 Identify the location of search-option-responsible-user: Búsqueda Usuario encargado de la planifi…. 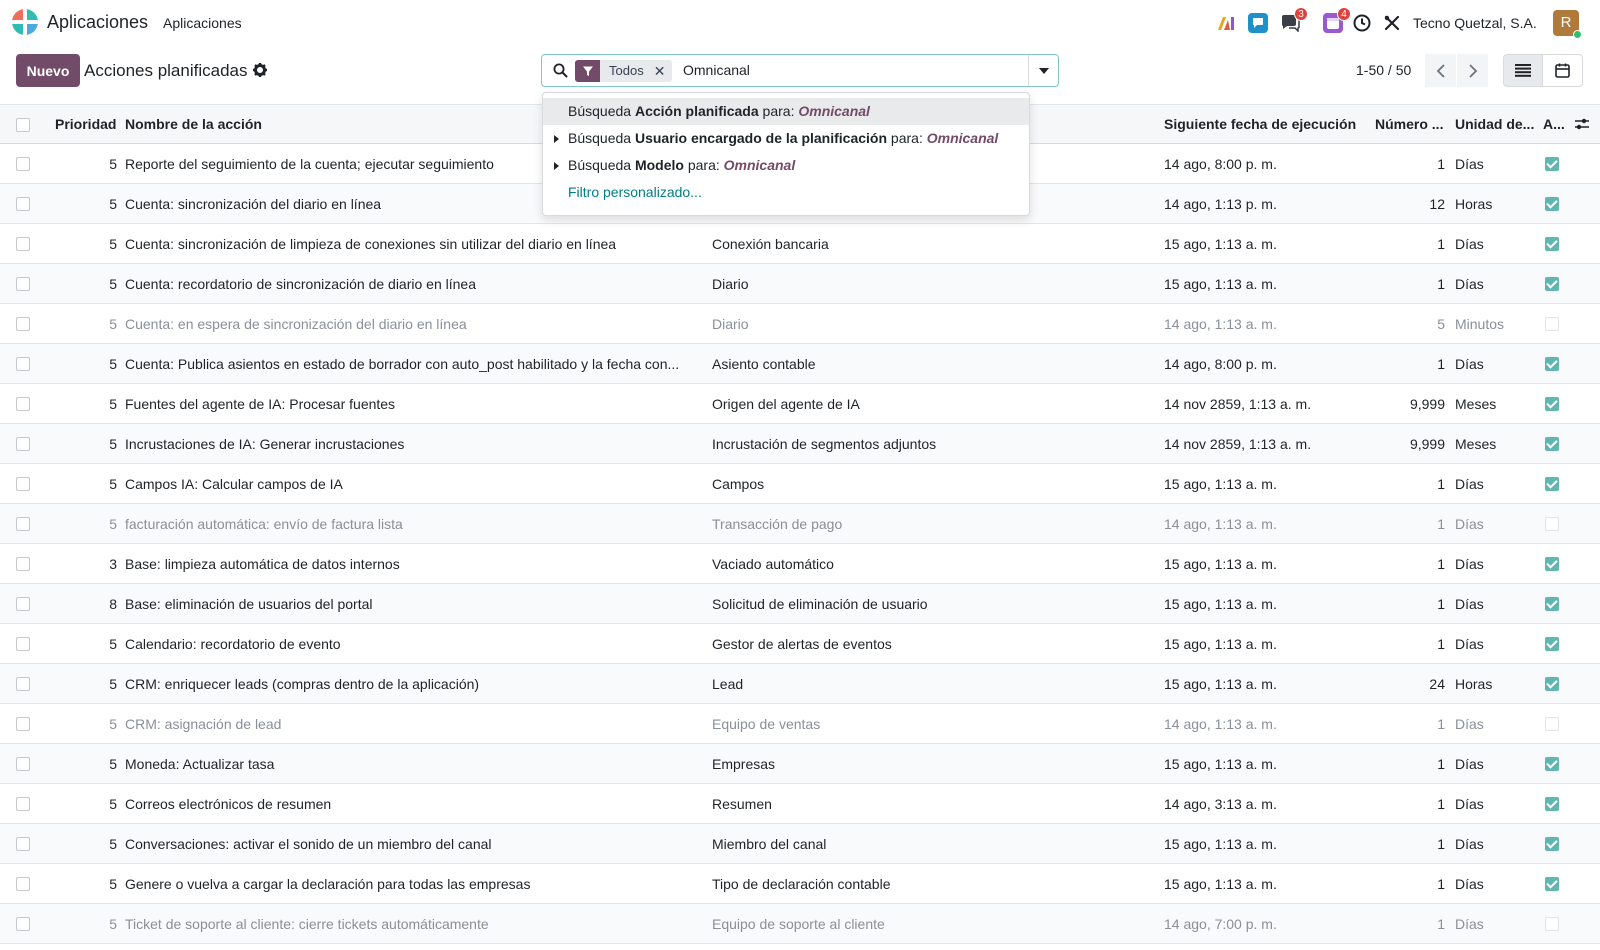
(786, 138).